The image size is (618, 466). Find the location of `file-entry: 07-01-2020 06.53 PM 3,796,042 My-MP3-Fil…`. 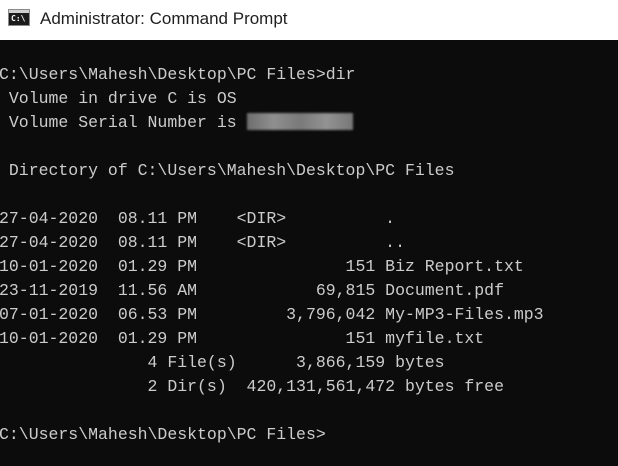

file-entry: 07-01-2020 06.53 PM 3,796,042 My-MP3-Fil… is located at coordinates (272, 314).